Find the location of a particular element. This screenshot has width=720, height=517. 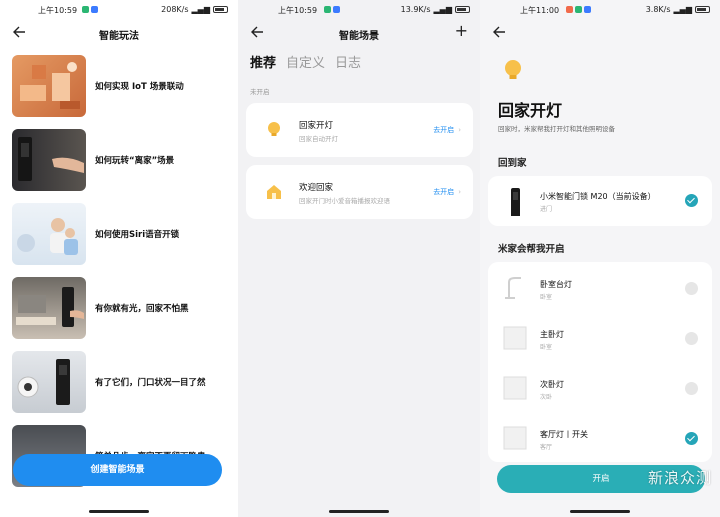

tip-item: 有你就有光，回家不怕黑 is located at coordinates (119, 308).